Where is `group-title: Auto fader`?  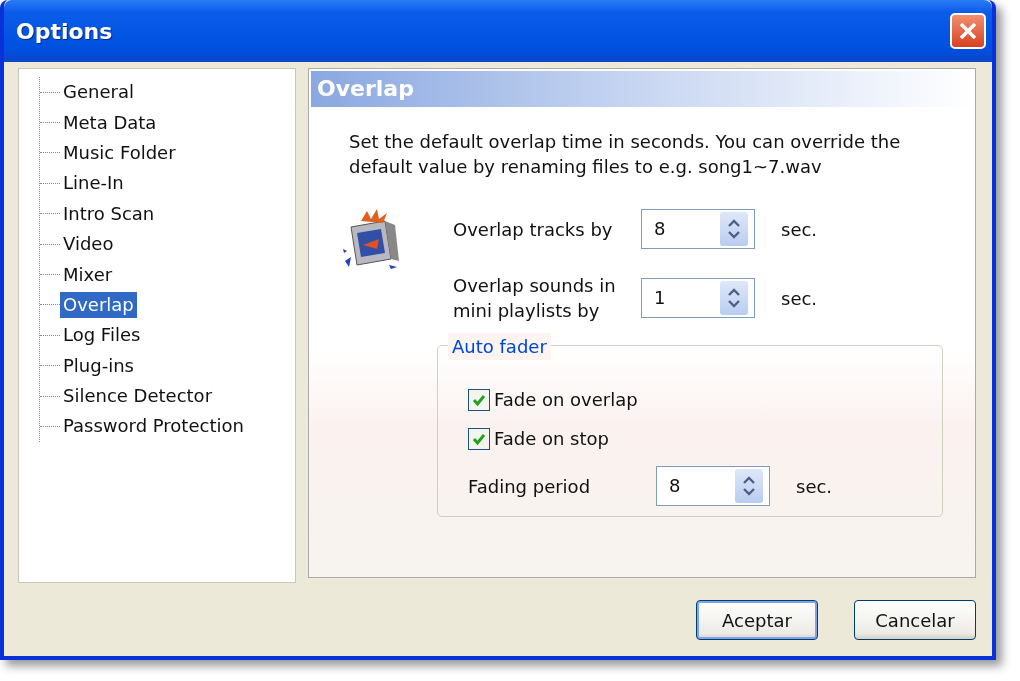 group-title: Auto fader is located at coordinates (499, 346).